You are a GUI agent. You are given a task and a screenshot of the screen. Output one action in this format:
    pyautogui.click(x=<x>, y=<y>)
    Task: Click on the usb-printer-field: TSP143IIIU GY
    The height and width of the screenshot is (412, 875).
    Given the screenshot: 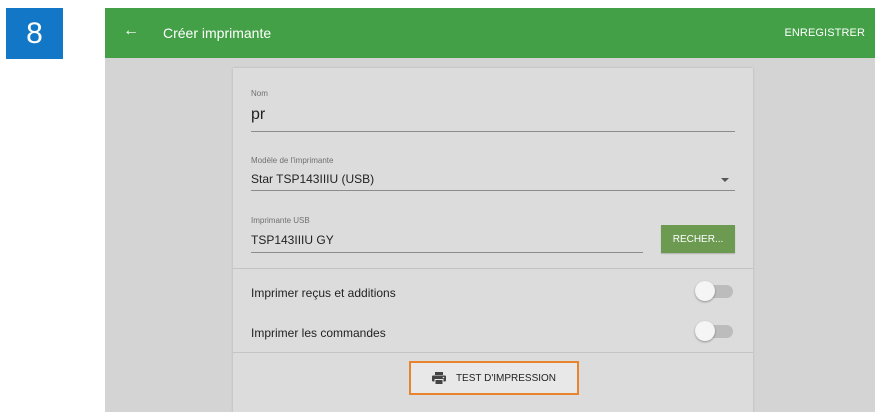 What is the action you would take?
    pyautogui.click(x=292, y=240)
    